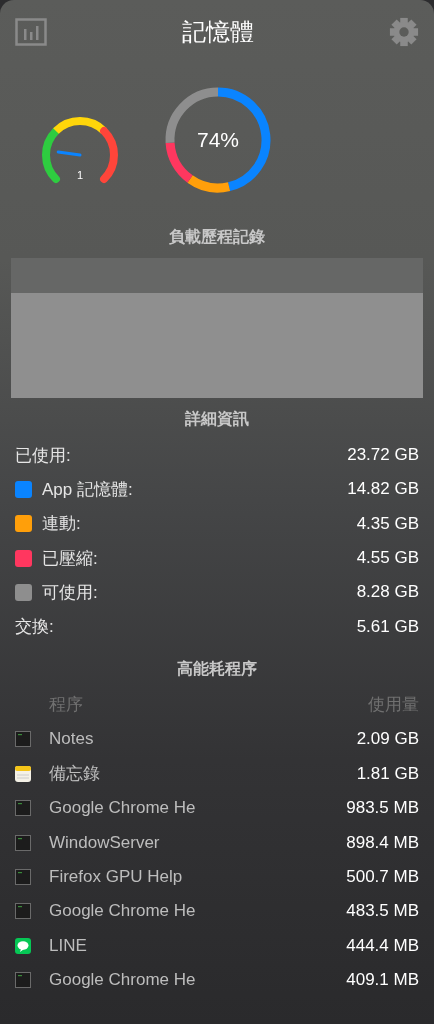  Describe the element at coordinates (70, 592) in the screenshot. I see `detail-label: 可使用:` at that location.